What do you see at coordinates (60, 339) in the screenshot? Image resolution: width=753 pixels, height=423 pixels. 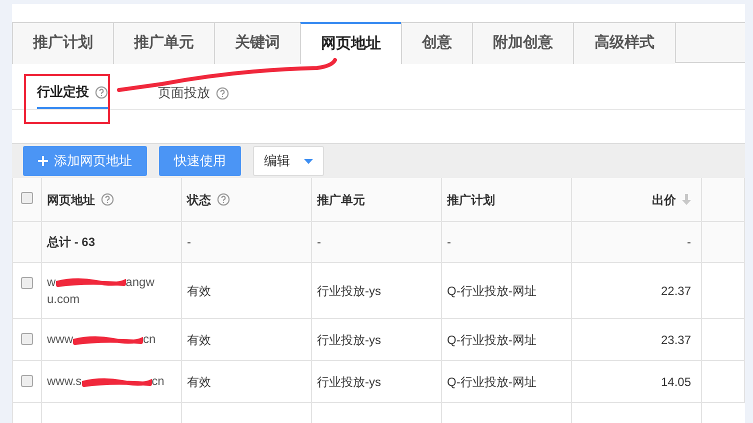 I see `url-text: www` at bounding box center [60, 339].